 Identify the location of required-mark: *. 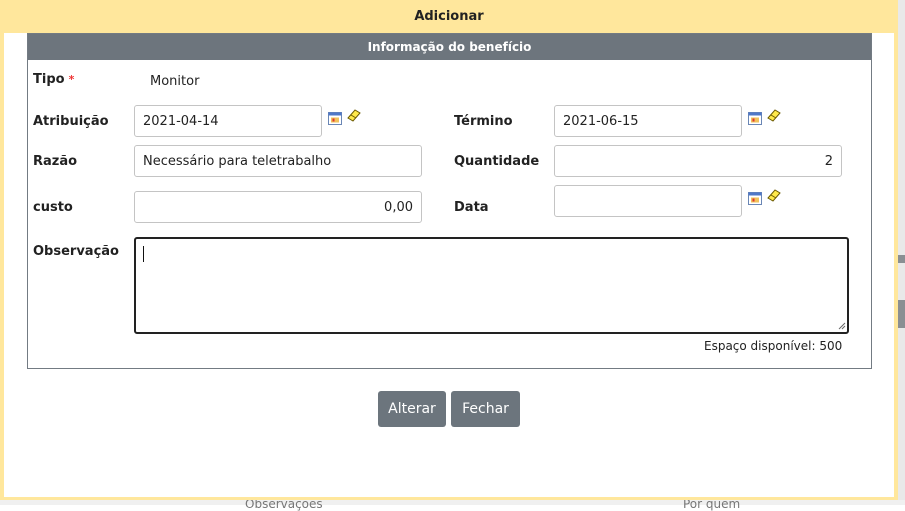
(71, 79).